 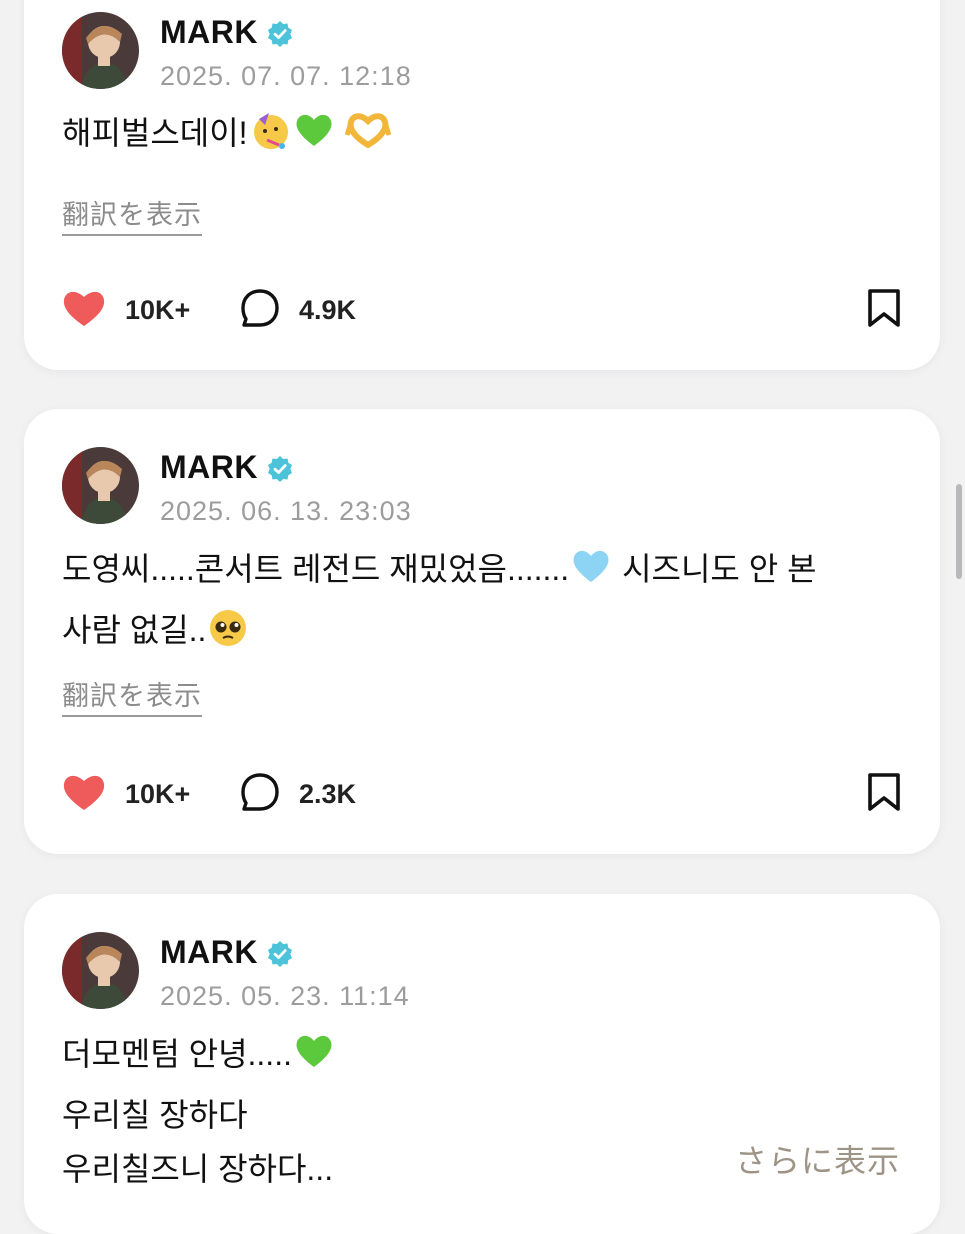 I want to click on show-more-button: さらに表示, so click(x=817, y=1159).